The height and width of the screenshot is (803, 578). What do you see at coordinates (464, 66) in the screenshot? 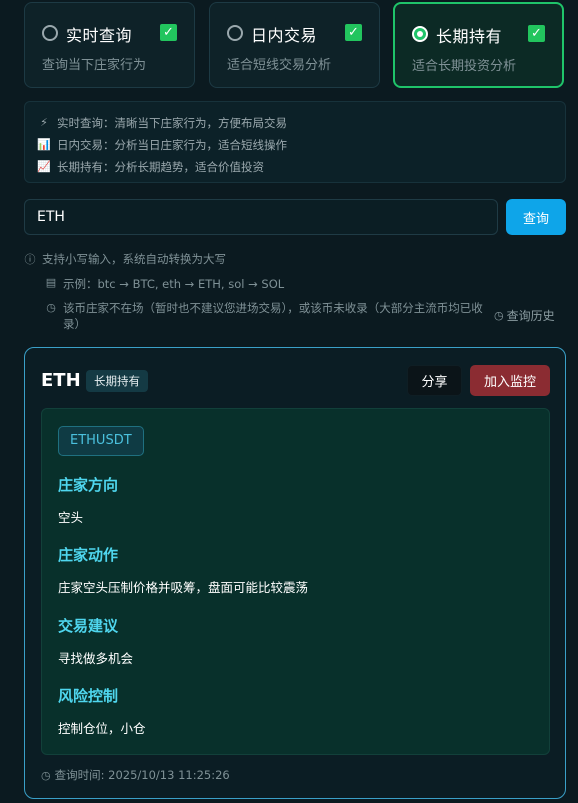
I see `mode-subtitle-longterm: 适合长期投资分析` at bounding box center [464, 66].